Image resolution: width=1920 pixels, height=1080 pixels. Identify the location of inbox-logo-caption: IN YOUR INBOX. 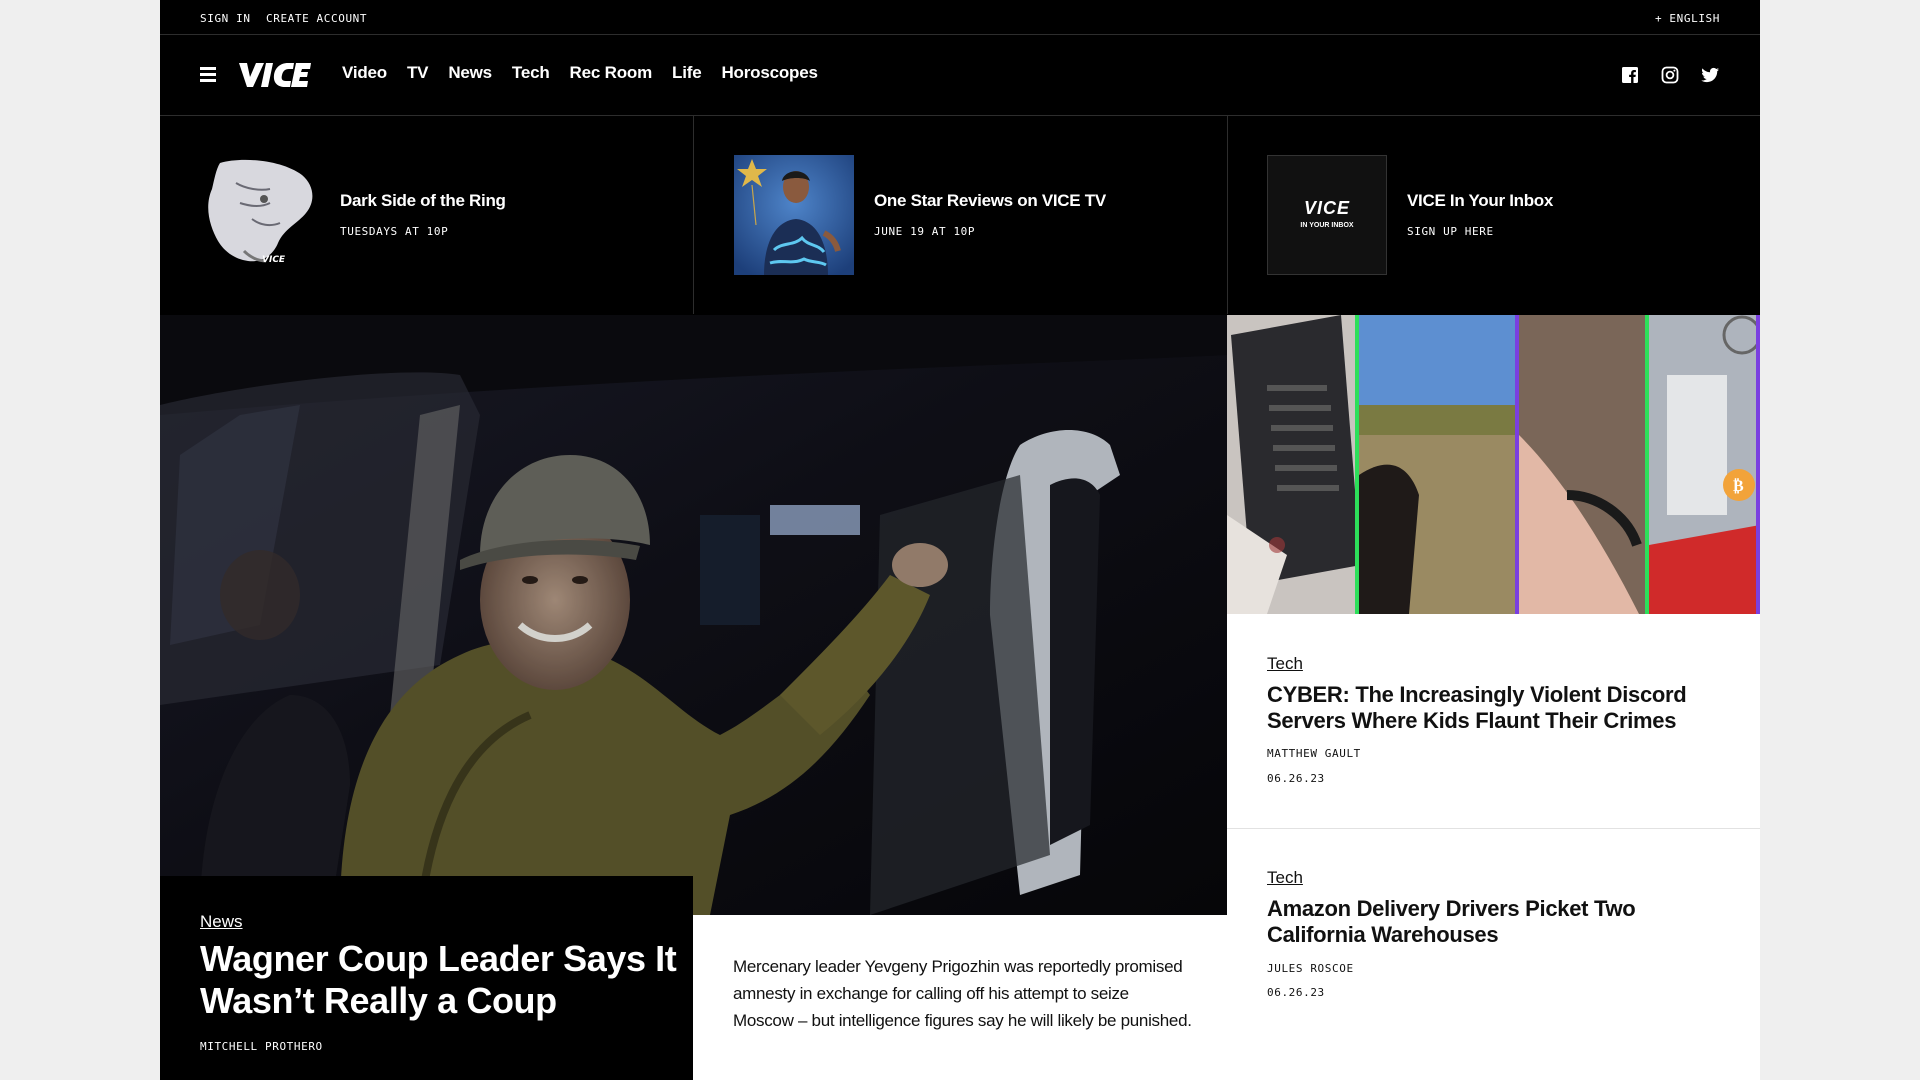
(1327, 225).